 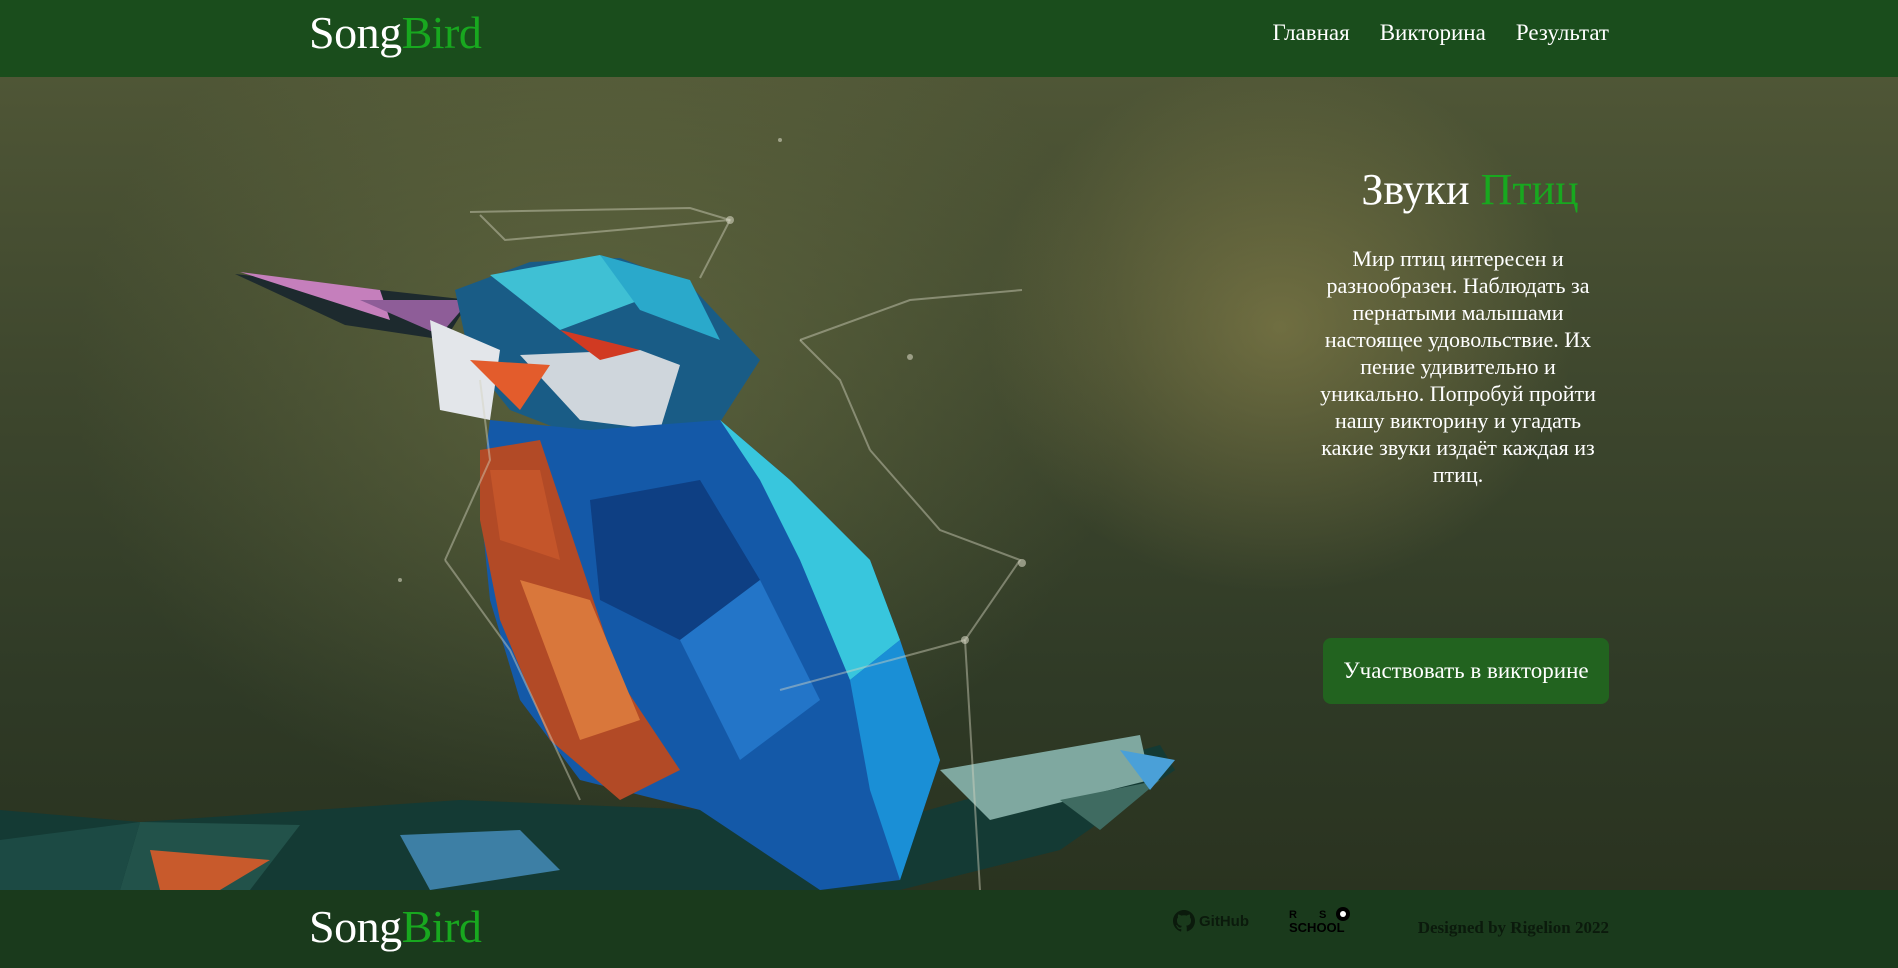 I want to click on hero-title-part2: Птиц, so click(x=1529, y=189).